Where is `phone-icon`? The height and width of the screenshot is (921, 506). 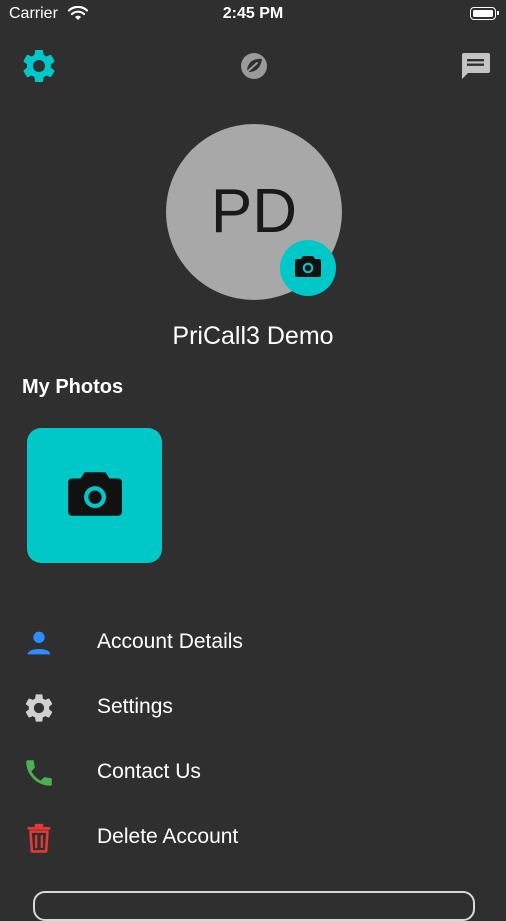
phone-icon is located at coordinates (39, 773).